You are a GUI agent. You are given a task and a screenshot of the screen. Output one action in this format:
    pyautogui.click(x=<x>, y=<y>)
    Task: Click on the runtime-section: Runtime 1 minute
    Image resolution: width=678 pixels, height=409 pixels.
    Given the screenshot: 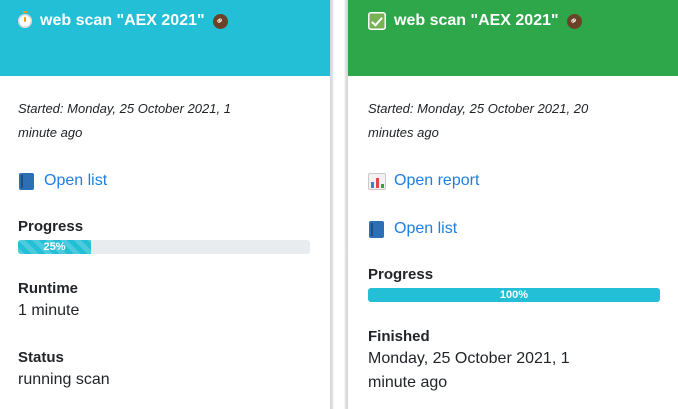 What is the action you would take?
    pyautogui.click(x=165, y=301)
    